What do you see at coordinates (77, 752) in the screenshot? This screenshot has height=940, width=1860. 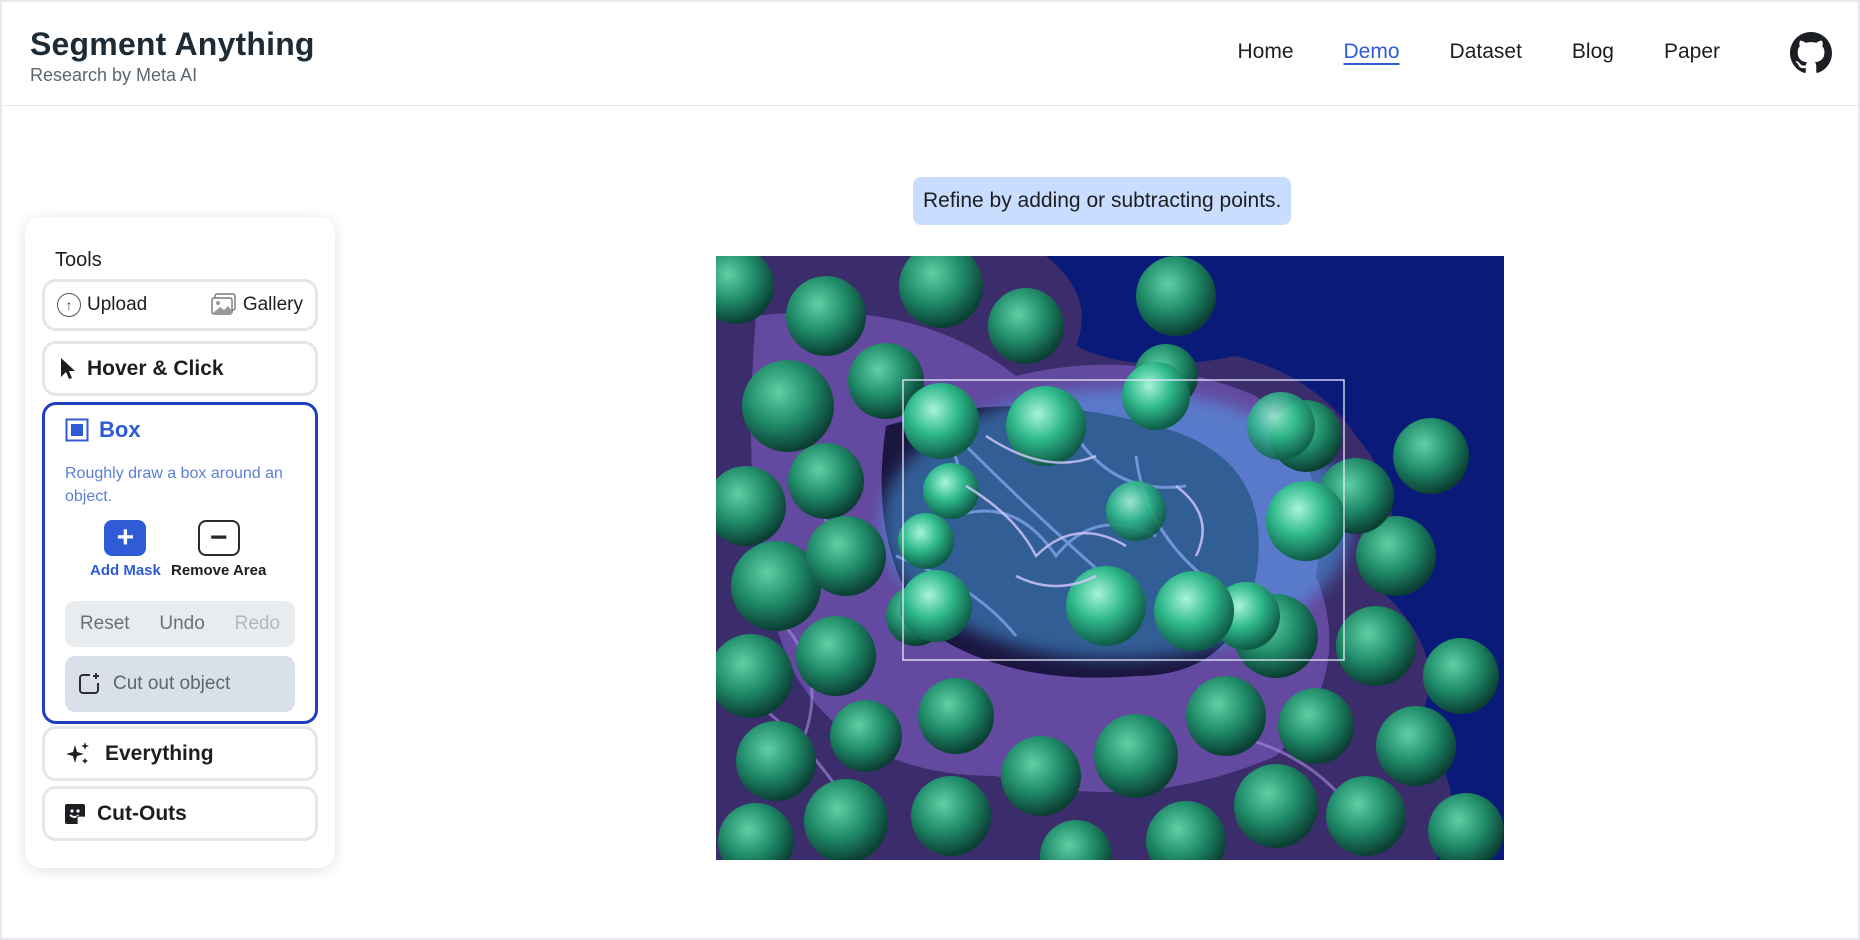 I see `sparkle-icon` at bounding box center [77, 752].